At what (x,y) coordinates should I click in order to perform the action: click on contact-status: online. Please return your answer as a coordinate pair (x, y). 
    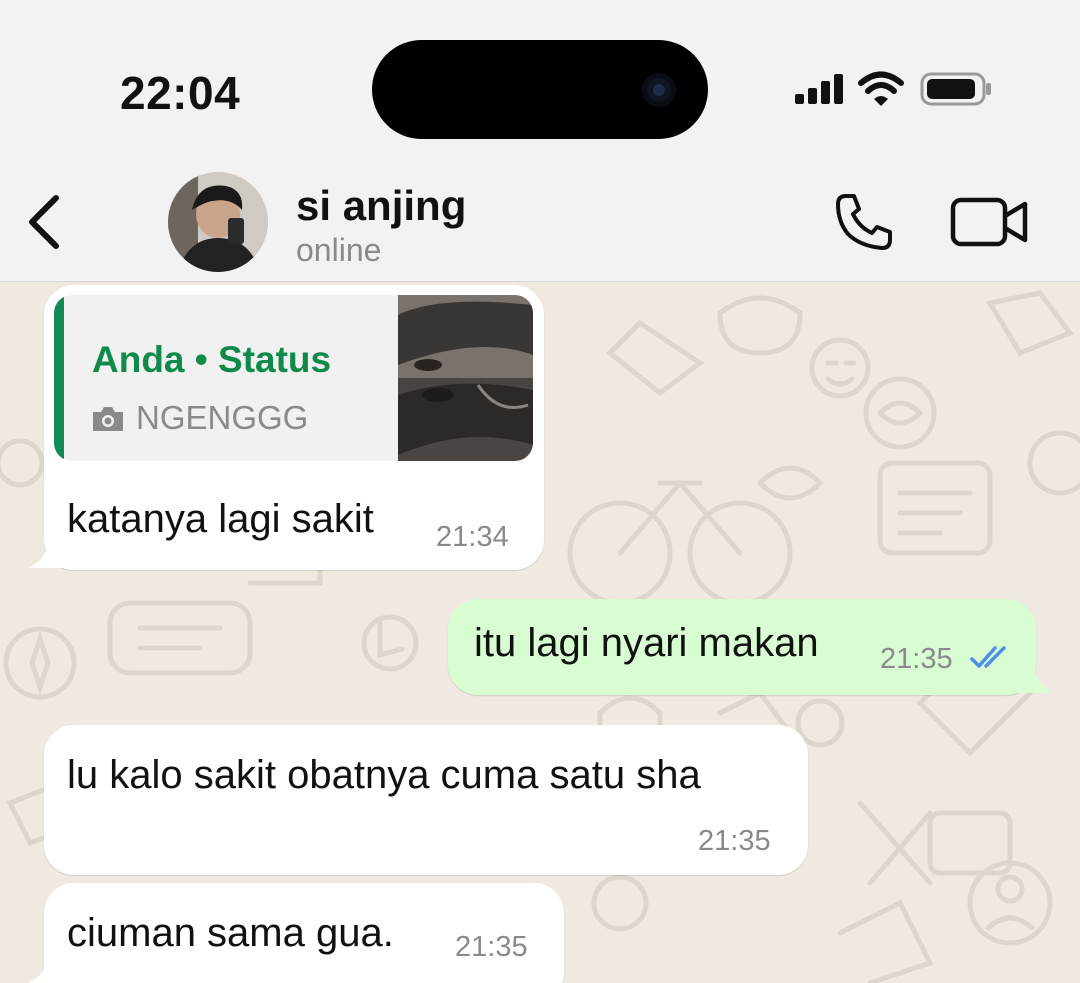
    Looking at the image, I should click on (339, 250).